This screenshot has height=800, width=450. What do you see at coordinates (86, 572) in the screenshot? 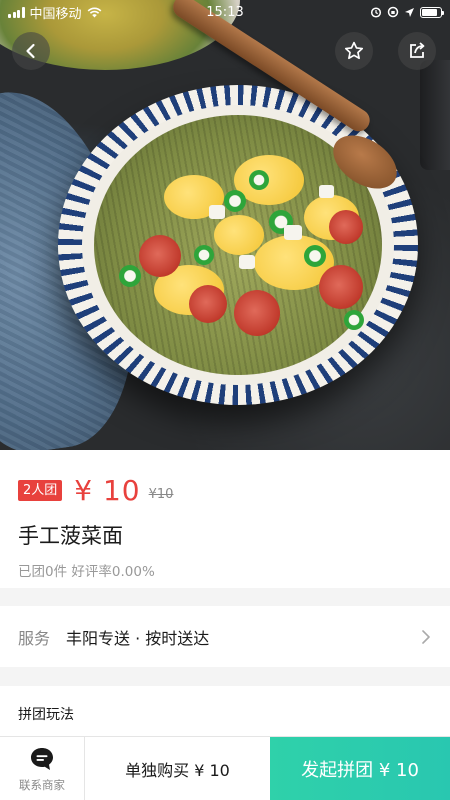
I see `sales-stats: 已团0件 好评率0.00%` at bounding box center [86, 572].